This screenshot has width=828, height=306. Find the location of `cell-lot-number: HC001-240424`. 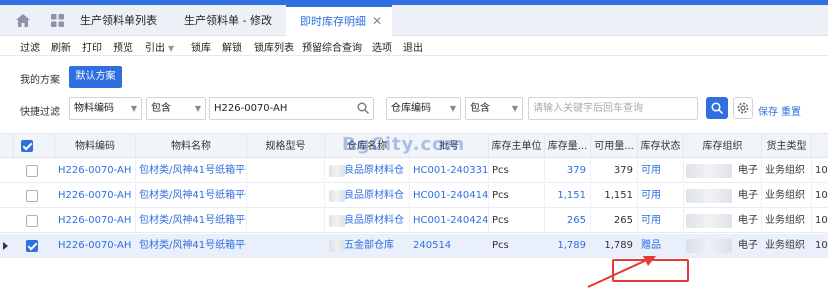

cell-lot-number: HC001-240424 is located at coordinates (449, 221).